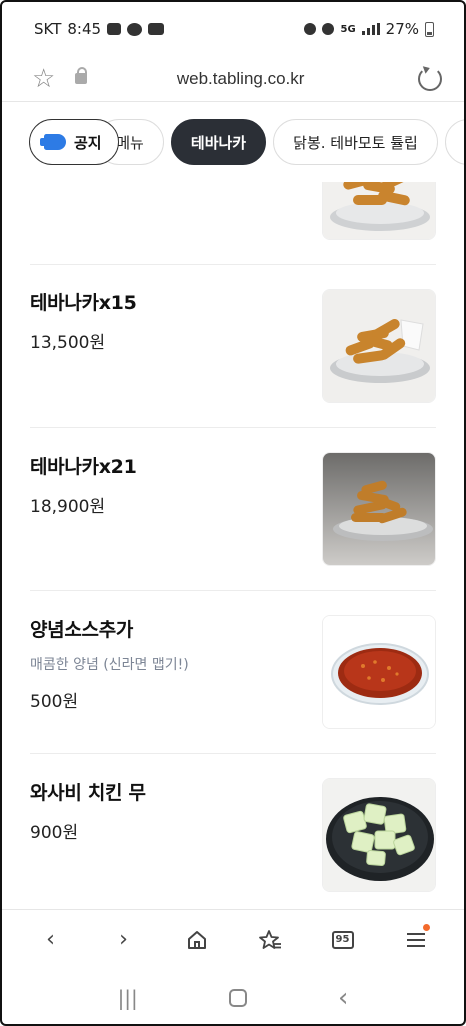 This screenshot has height=1026, width=466. What do you see at coordinates (430, 78) in the screenshot?
I see `reload-icon` at bounding box center [430, 78].